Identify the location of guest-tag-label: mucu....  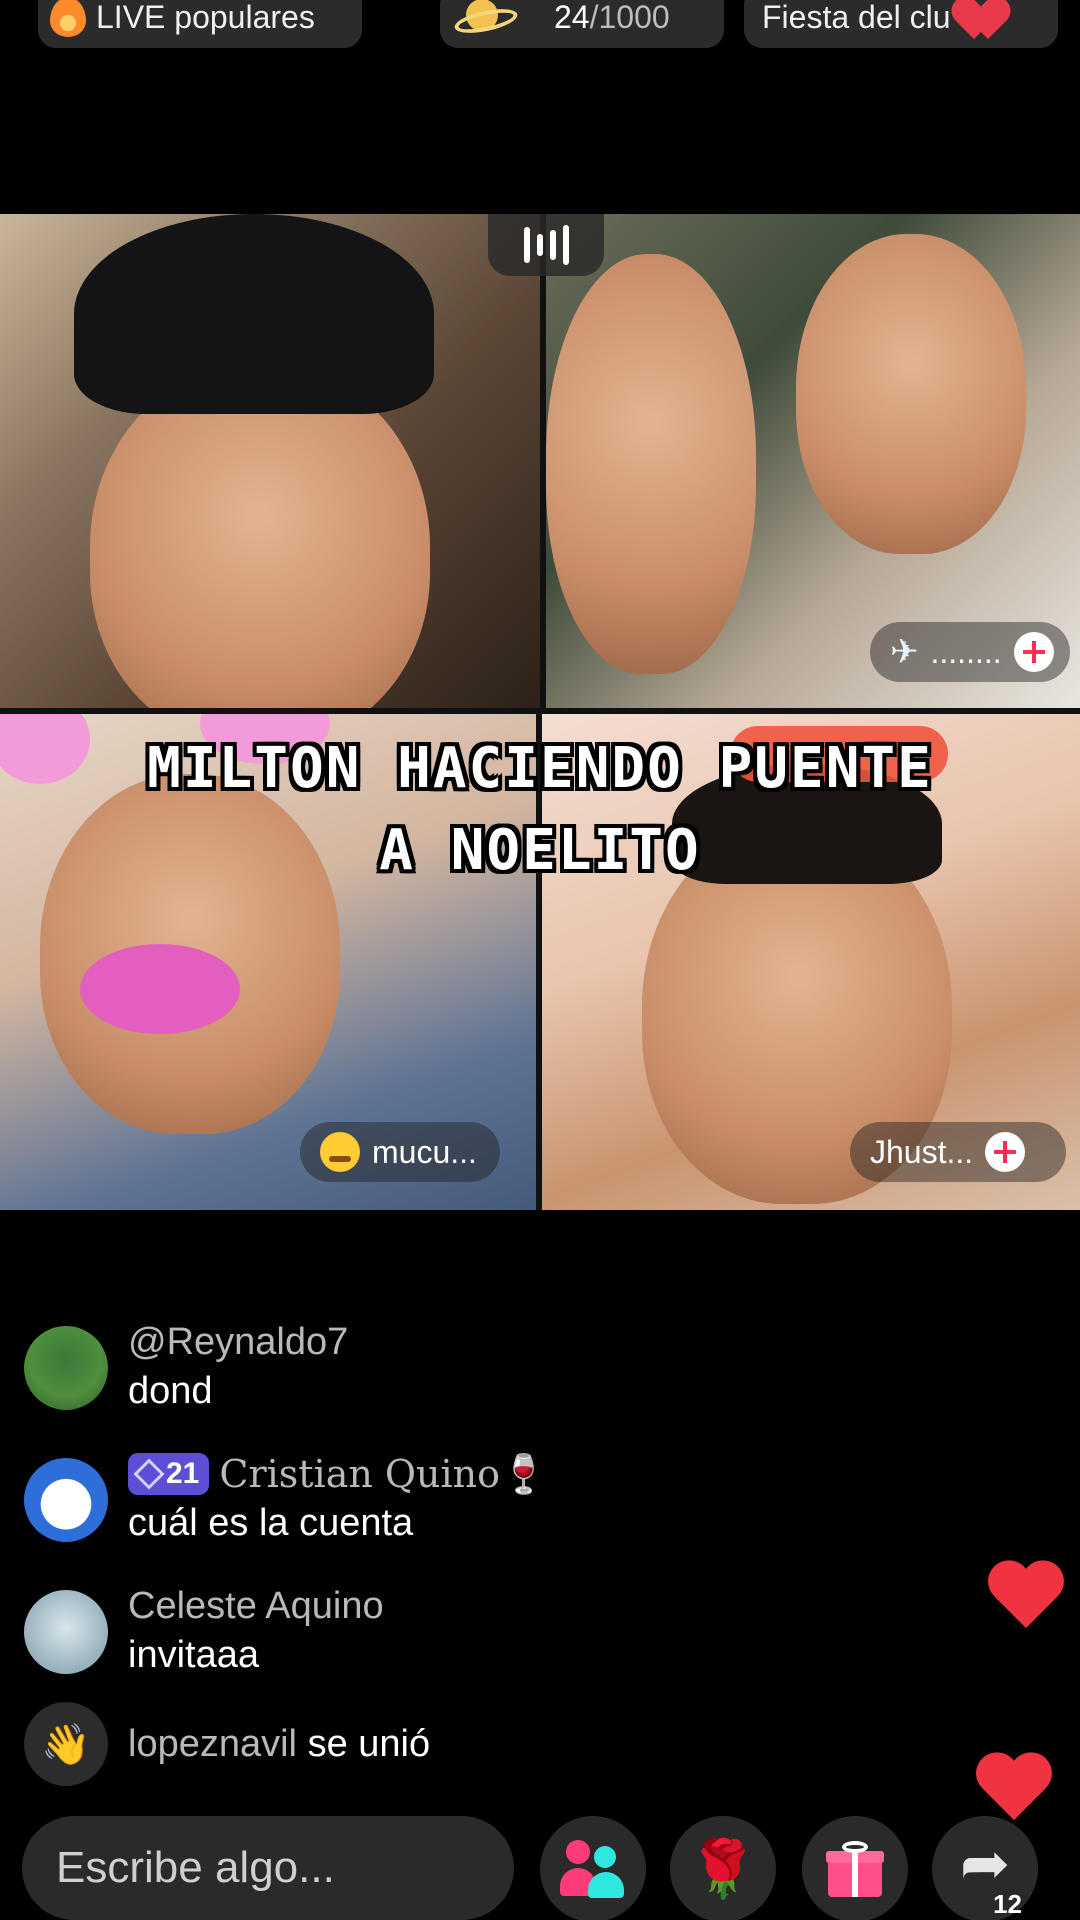
(424, 1151).